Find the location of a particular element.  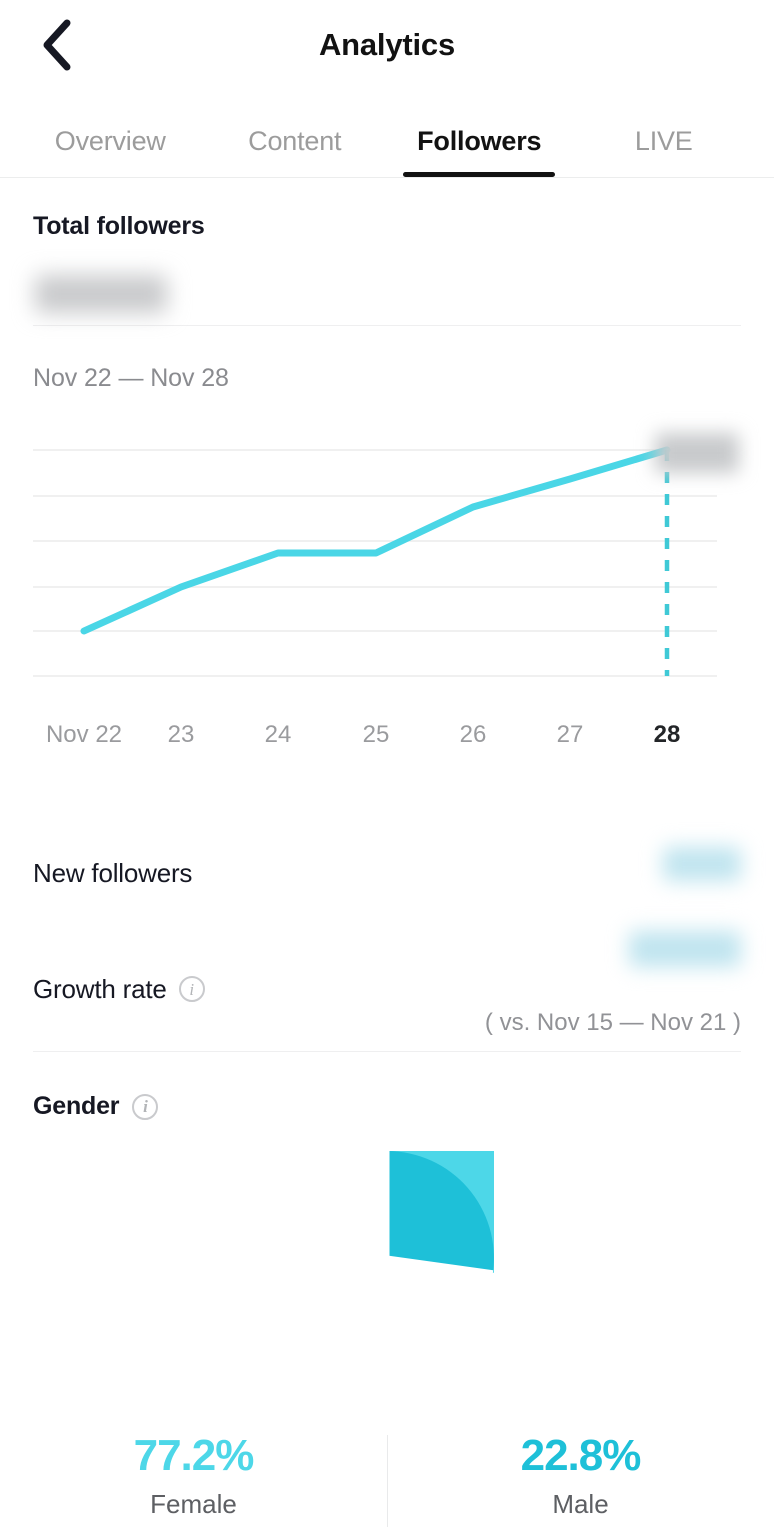

chart-gridlines is located at coordinates (375, 563).